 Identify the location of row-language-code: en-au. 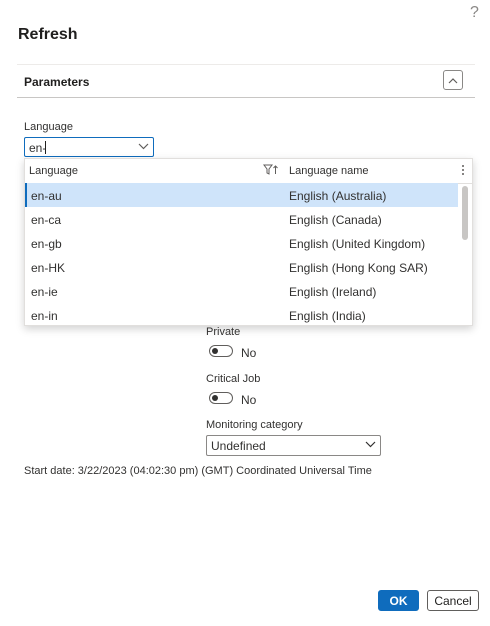
(46, 196).